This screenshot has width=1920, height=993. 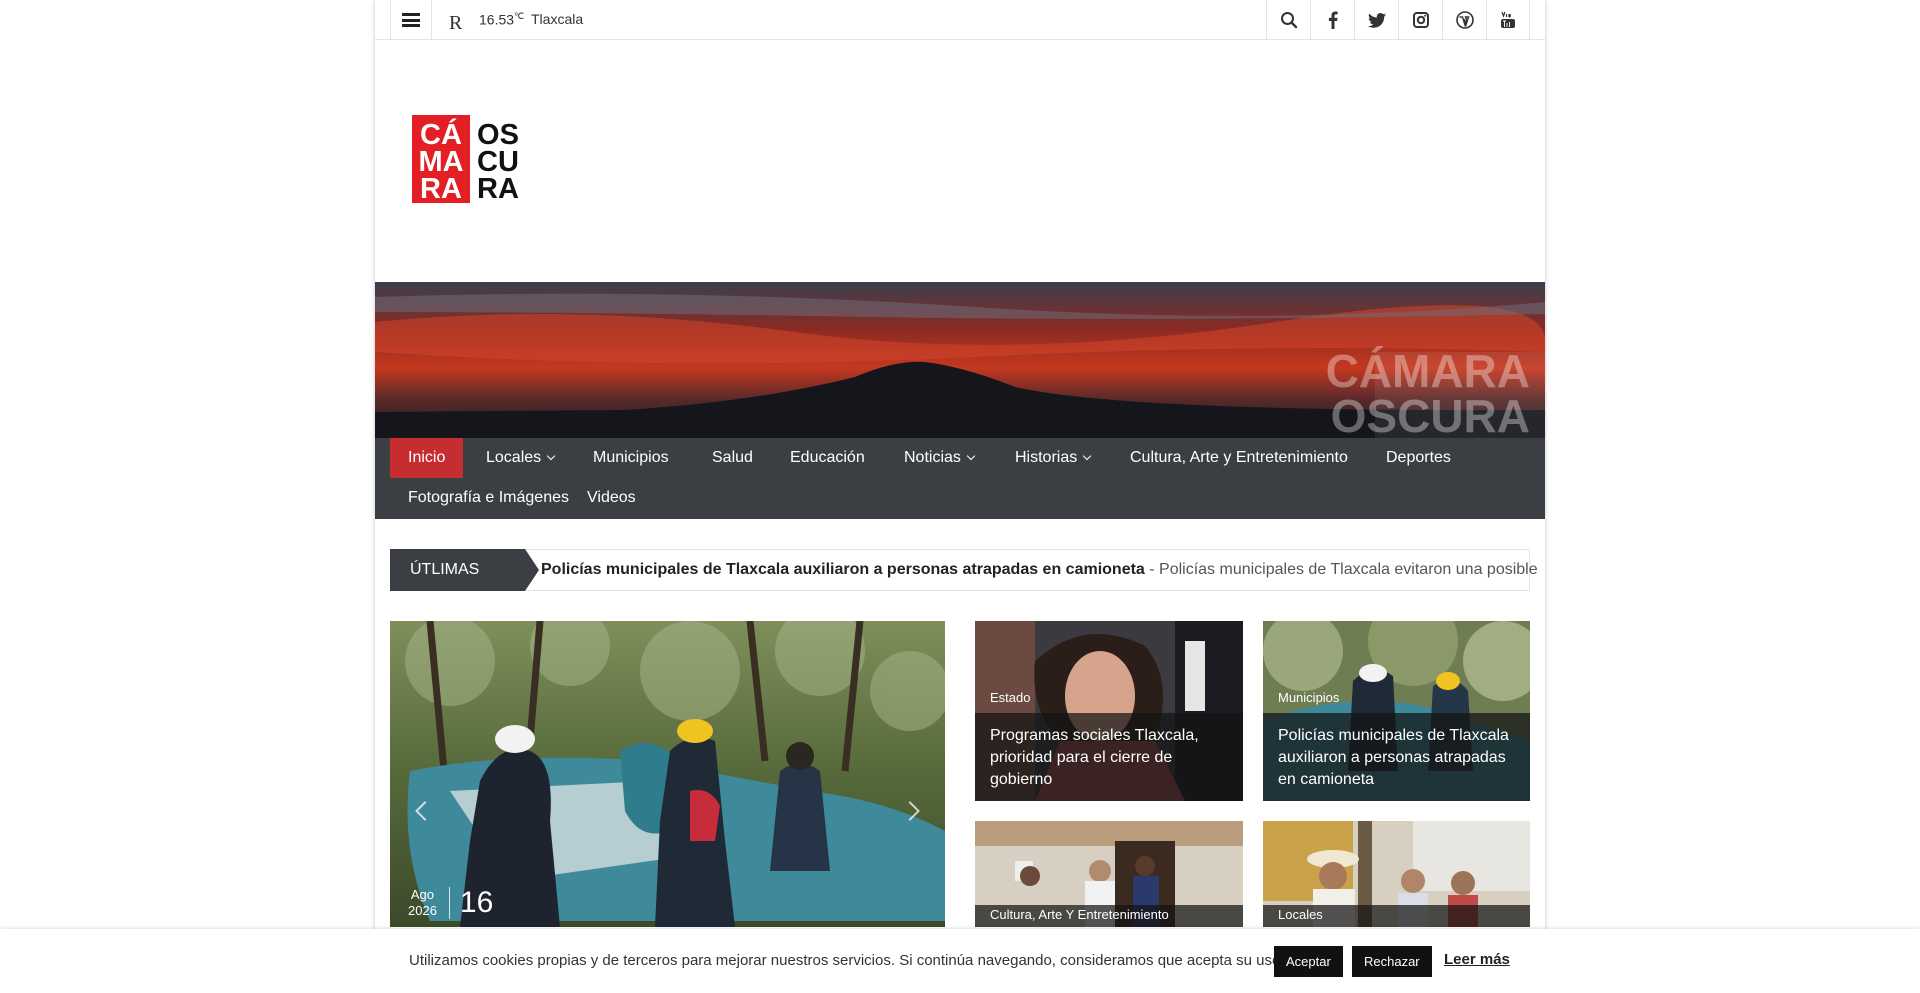 What do you see at coordinates (1477, 959) in the screenshot?
I see `read-more-link: Leer más` at bounding box center [1477, 959].